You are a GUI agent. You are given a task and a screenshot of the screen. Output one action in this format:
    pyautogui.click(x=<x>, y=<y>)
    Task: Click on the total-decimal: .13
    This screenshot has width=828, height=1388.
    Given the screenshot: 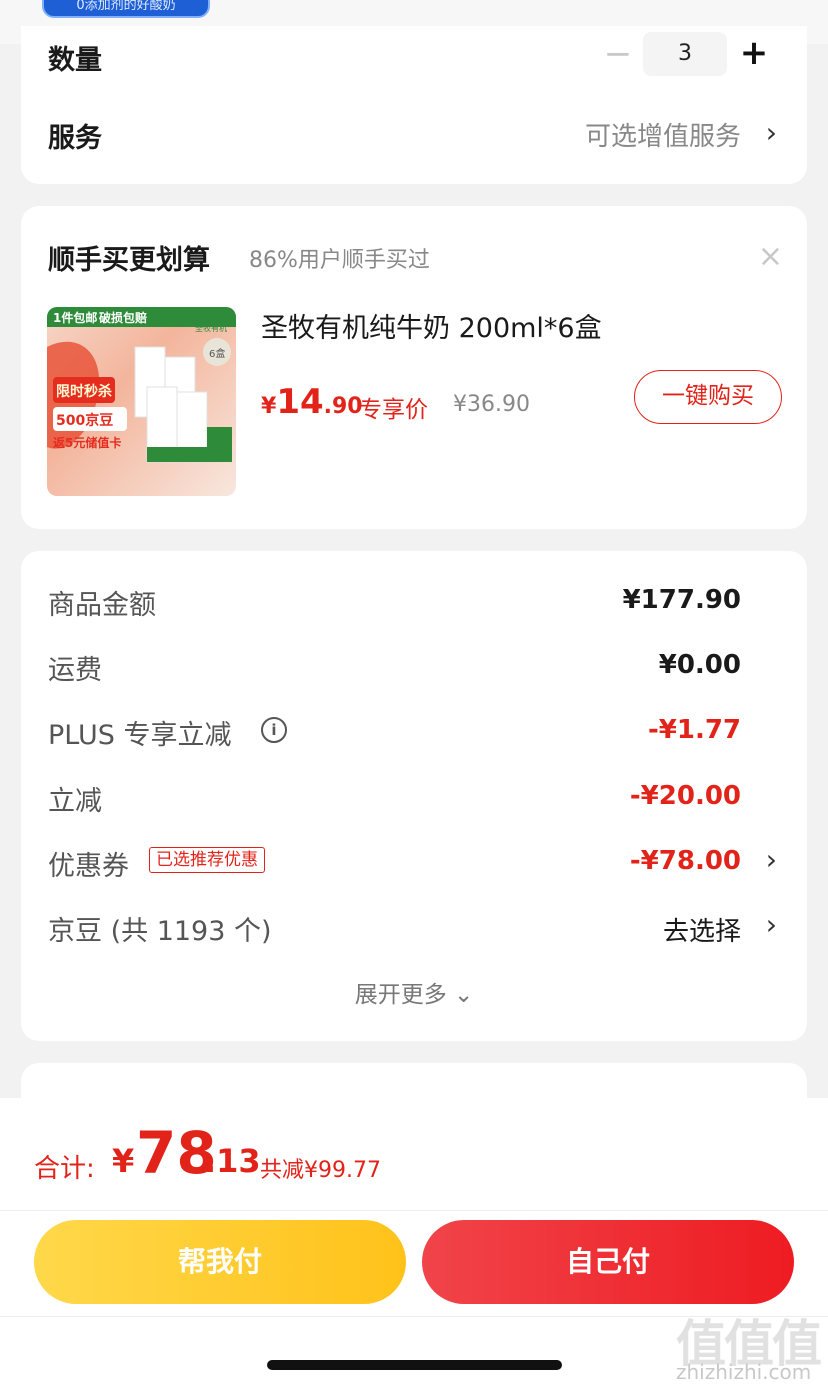 What is the action you would take?
    pyautogui.click(x=232, y=1161)
    